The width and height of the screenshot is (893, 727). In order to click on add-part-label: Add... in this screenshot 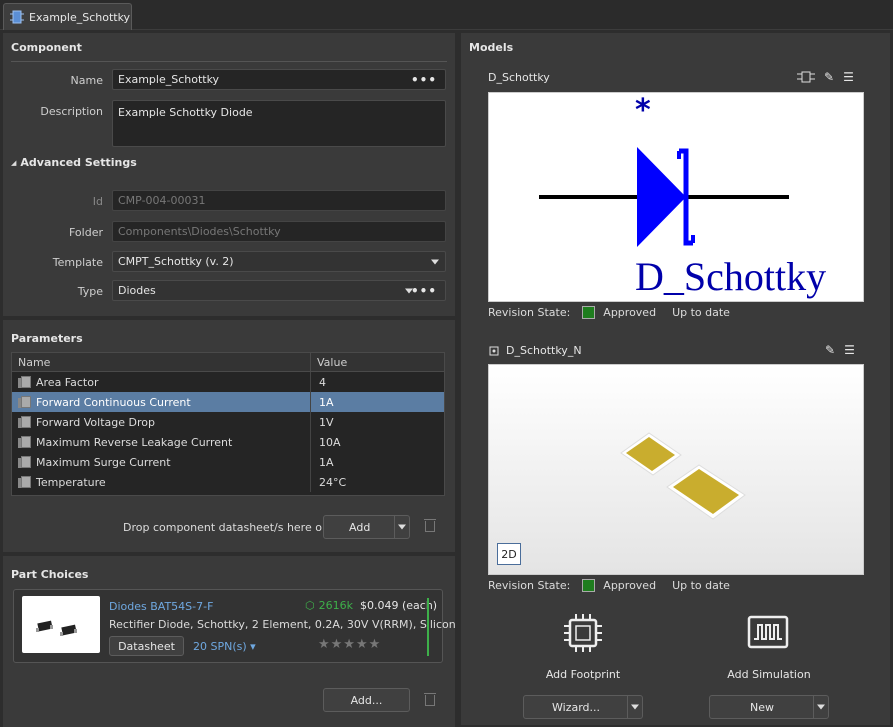, I will do `click(366, 700)`.